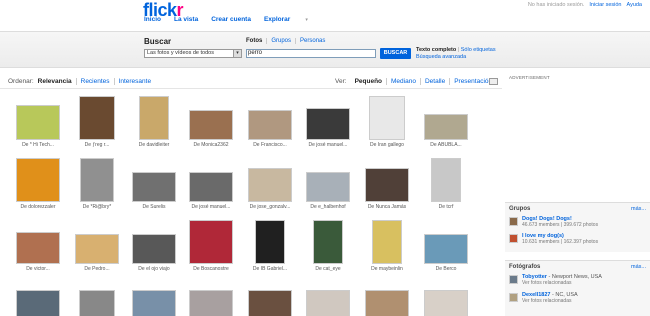  Describe the element at coordinates (211, 145) in the screenshot. I see `photo-owner-link: De Monica2362` at that location.